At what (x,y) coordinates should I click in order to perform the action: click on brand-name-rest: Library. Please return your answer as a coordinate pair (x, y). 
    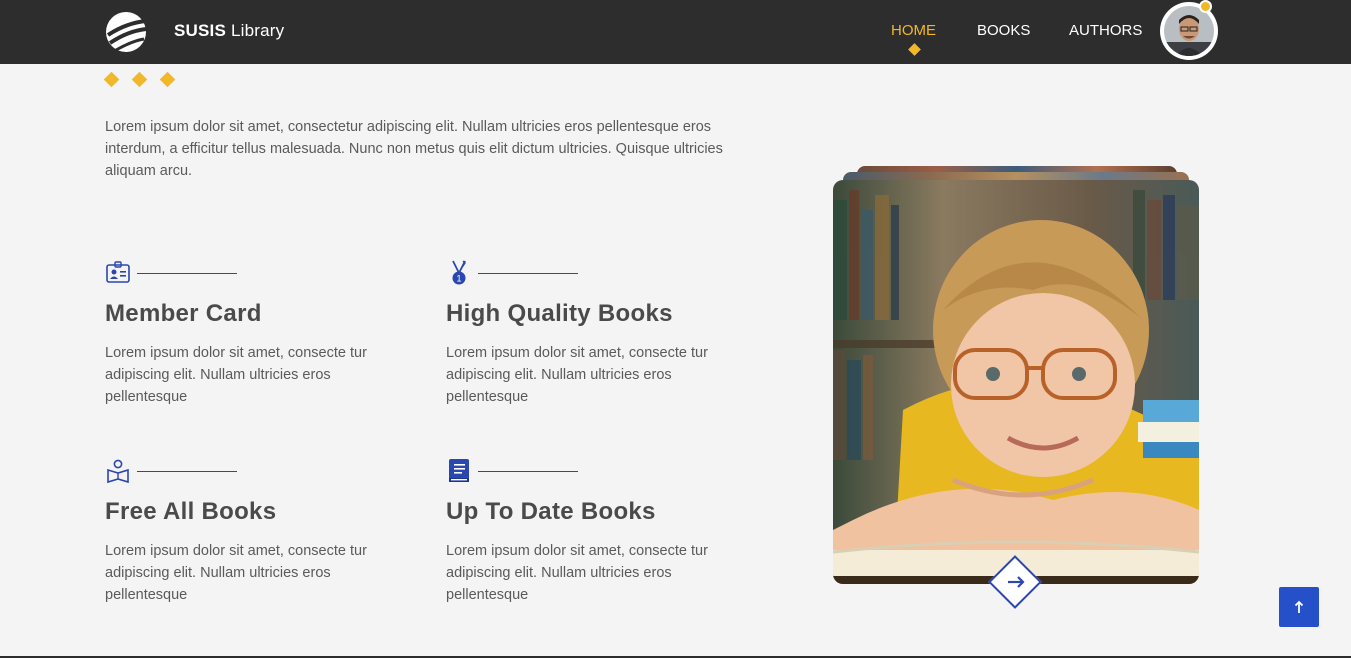
    Looking at the image, I should click on (257, 30).